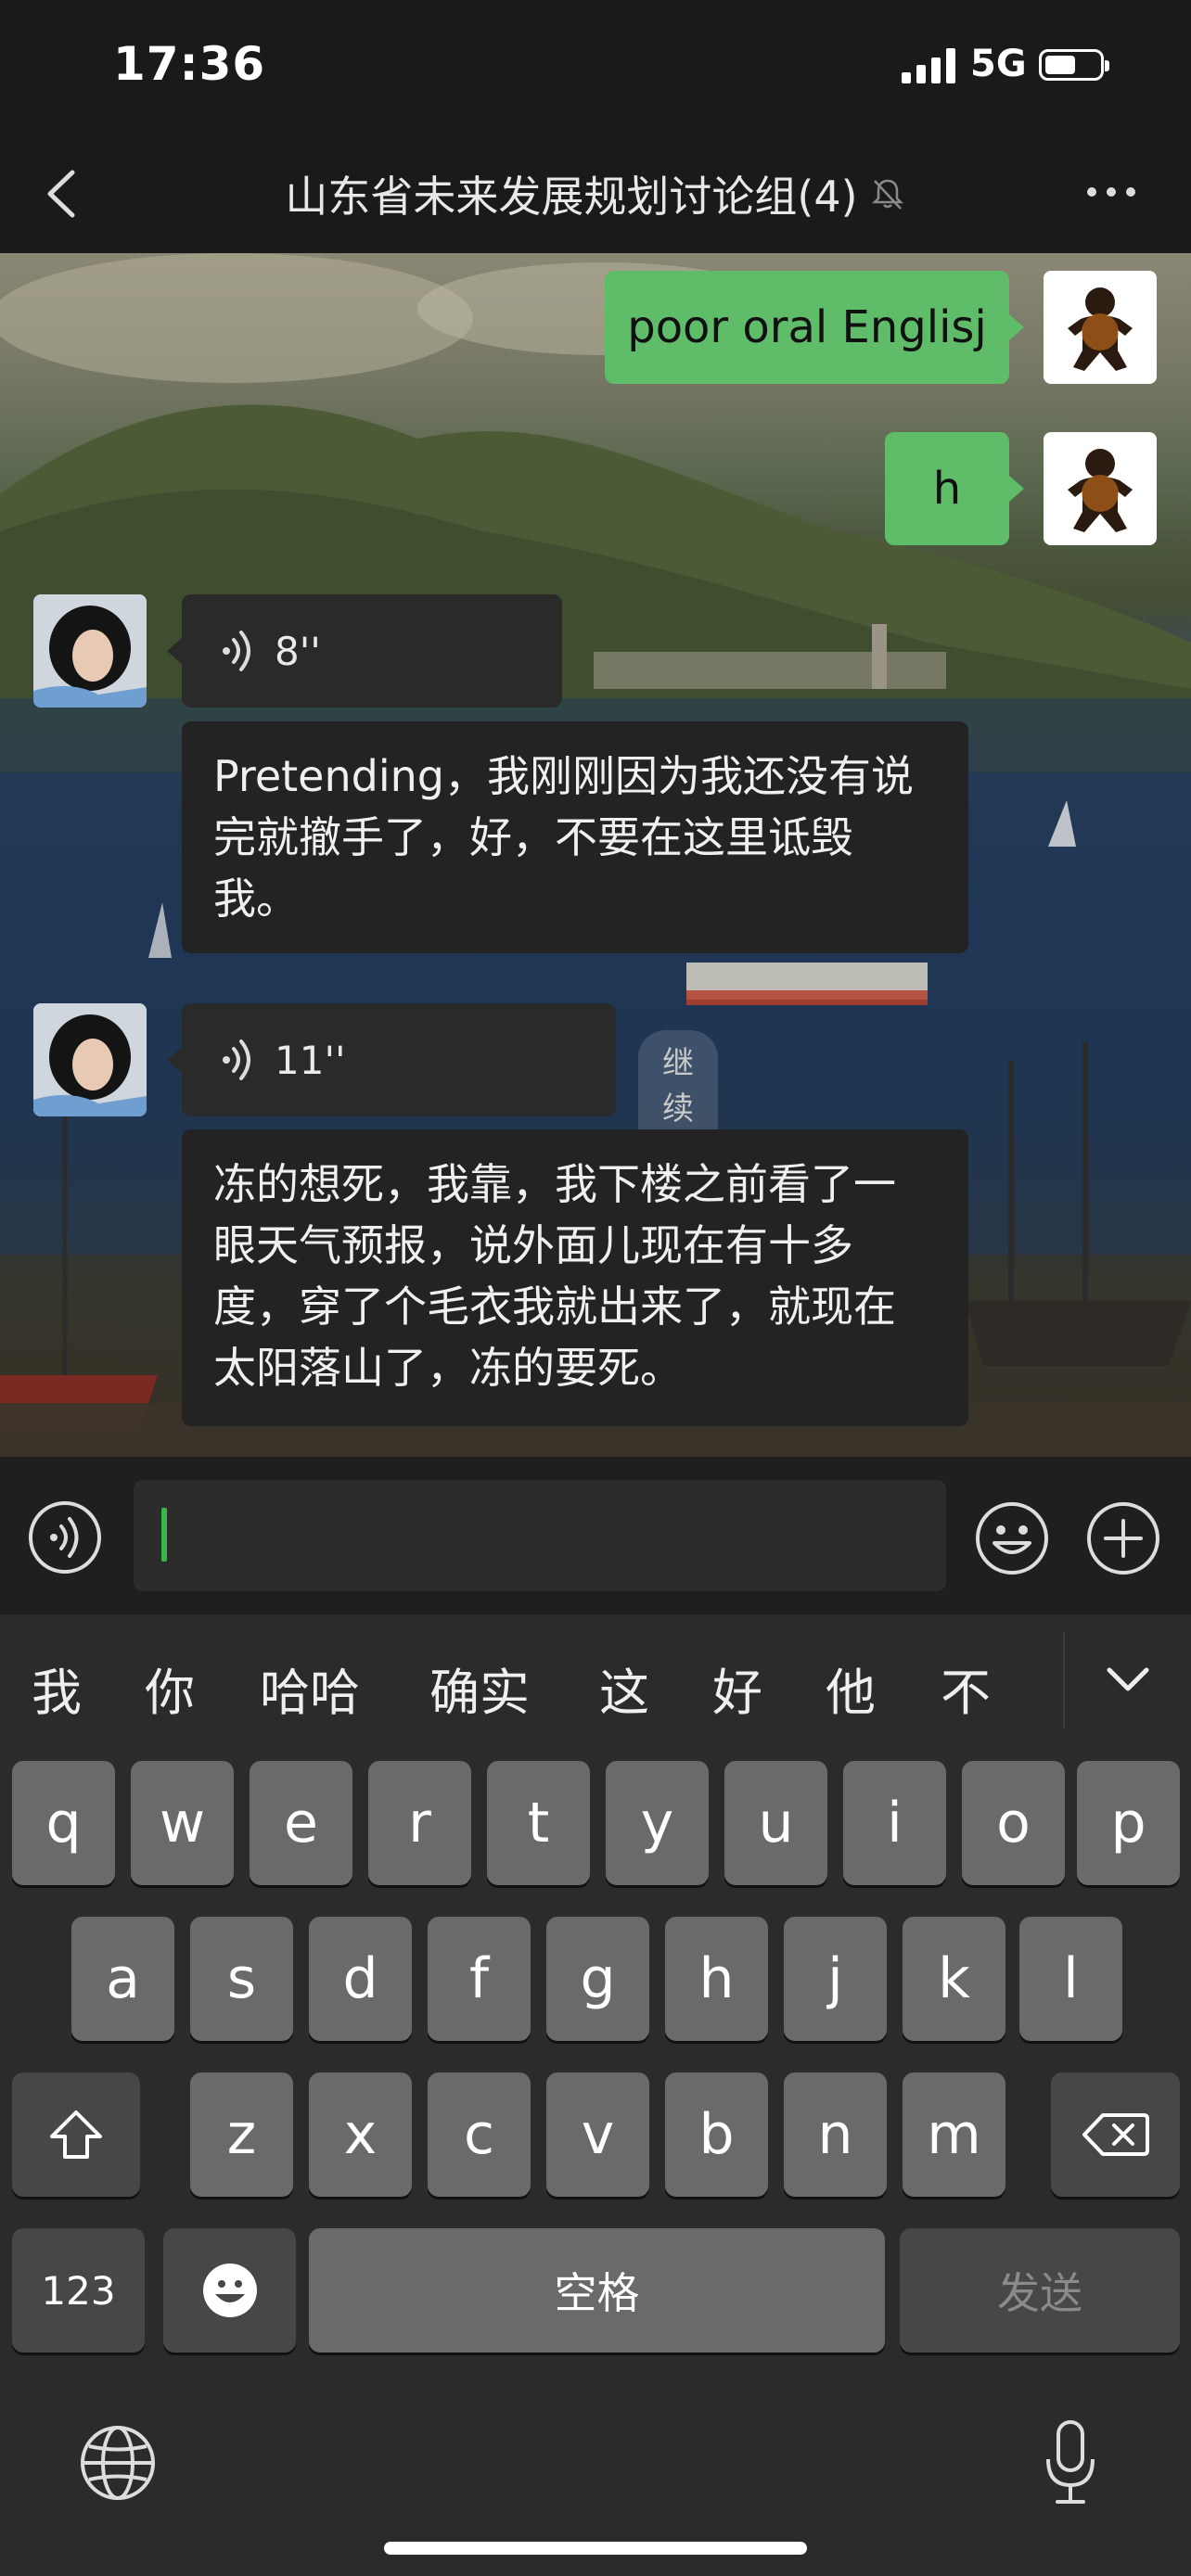 Image resolution: width=1191 pixels, height=2576 pixels. Describe the element at coordinates (63, 1823) in the screenshot. I see `key-q: q` at that location.